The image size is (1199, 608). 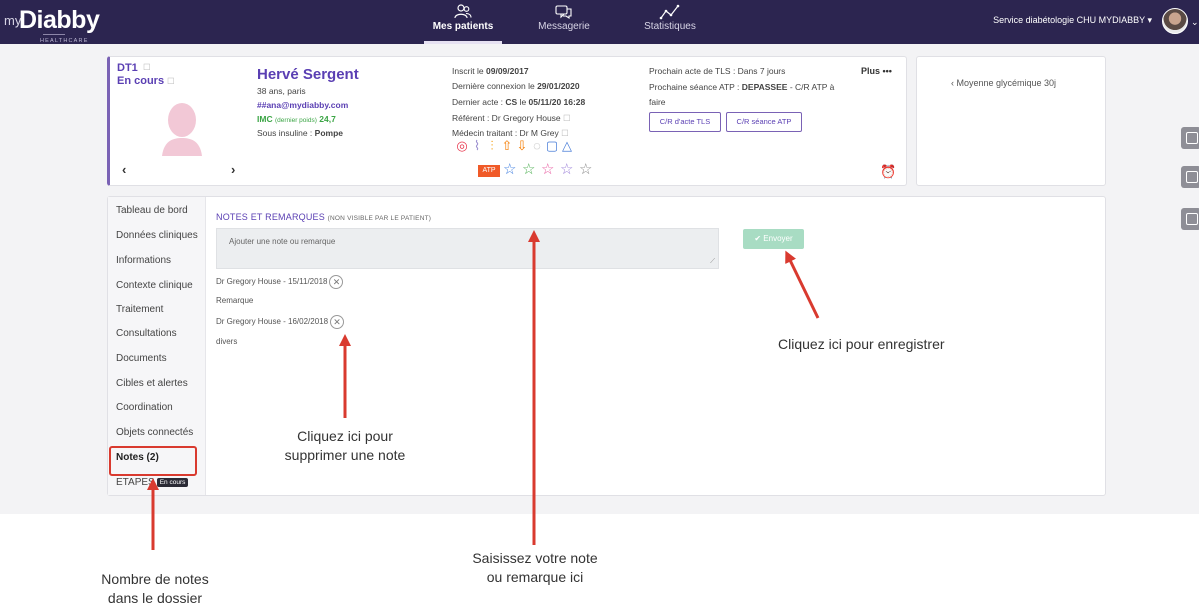 What do you see at coordinates (155, 579) in the screenshot?
I see `annotation-count-line1: Nombre de notes` at bounding box center [155, 579].